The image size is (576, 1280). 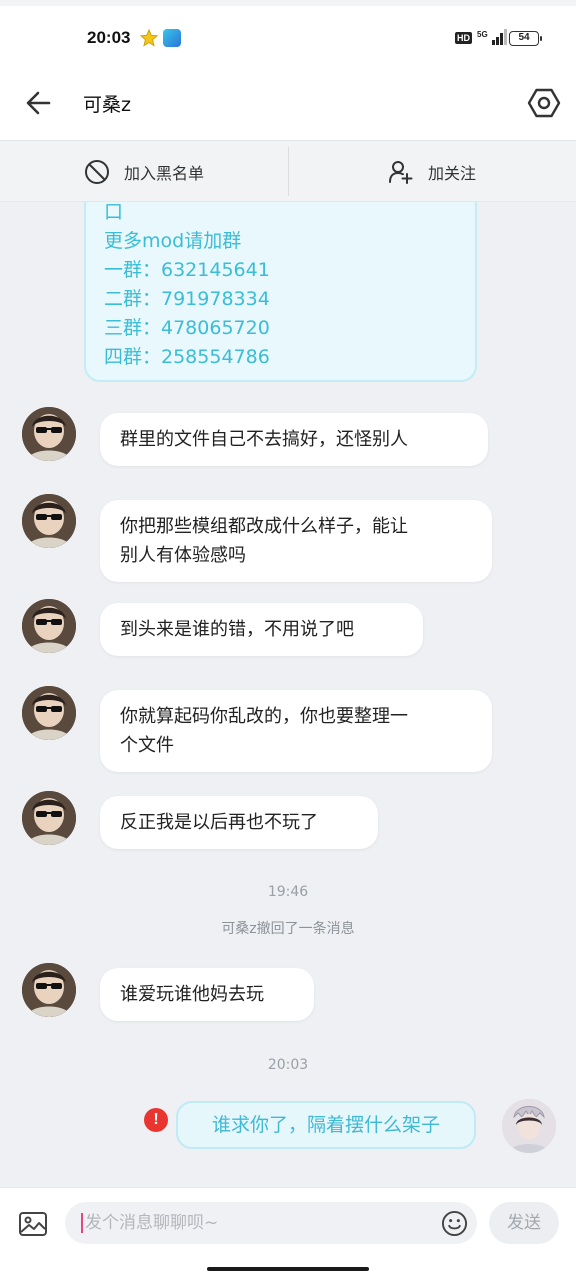 What do you see at coordinates (264, 716) in the screenshot?
I see `message-text: 你就算起码你乱改的，你也要整理一` at bounding box center [264, 716].